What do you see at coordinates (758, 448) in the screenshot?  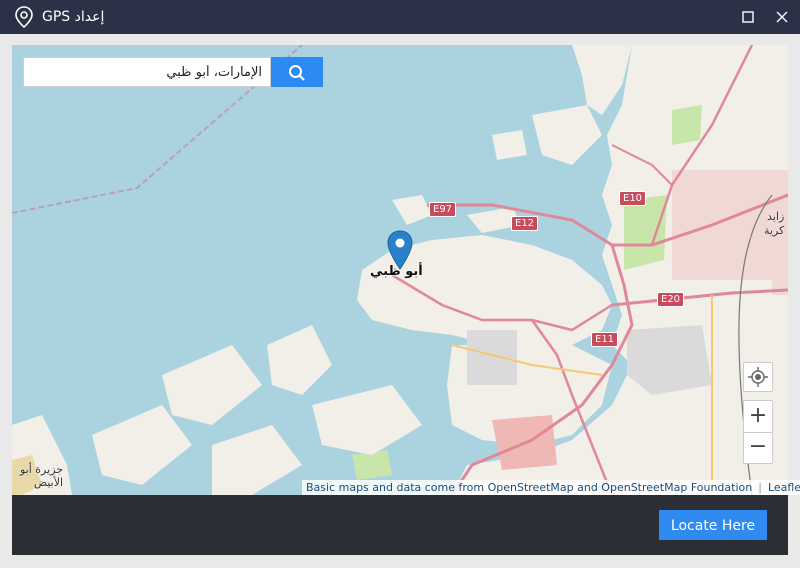 I see `zoom-out-button: −` at bounding box center [758, 448].